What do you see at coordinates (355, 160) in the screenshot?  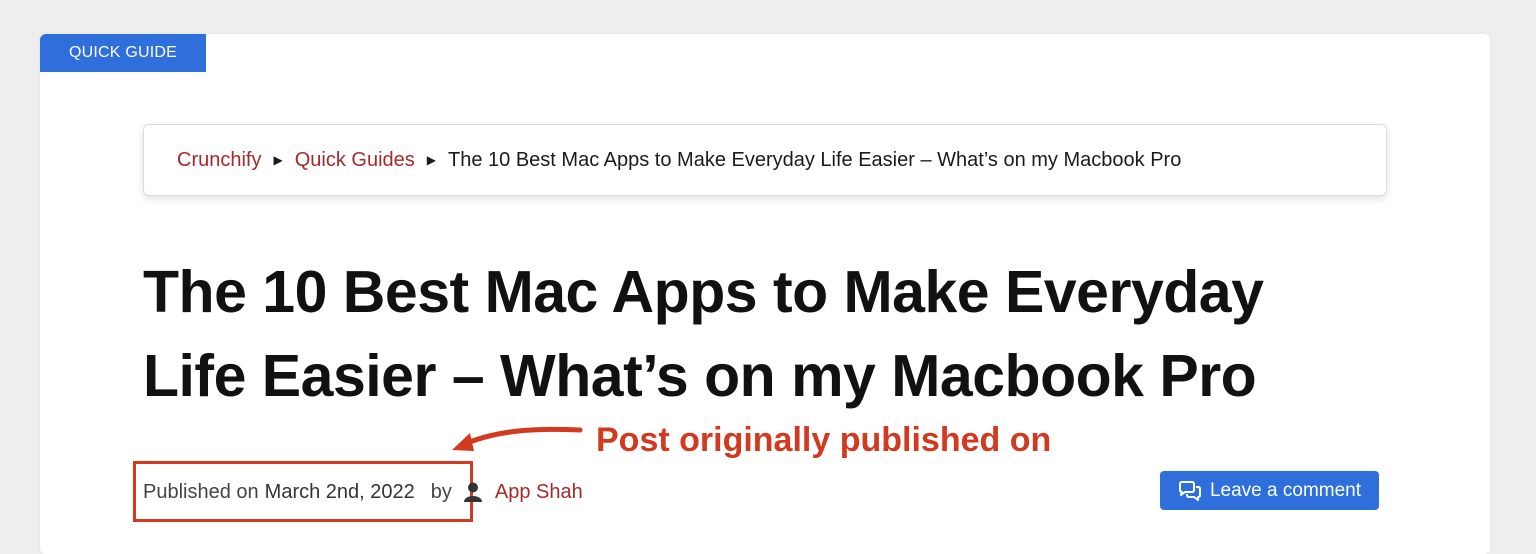 I see `breadcrumb-link-category: Quick Guides` at bounding box center [355, 160].